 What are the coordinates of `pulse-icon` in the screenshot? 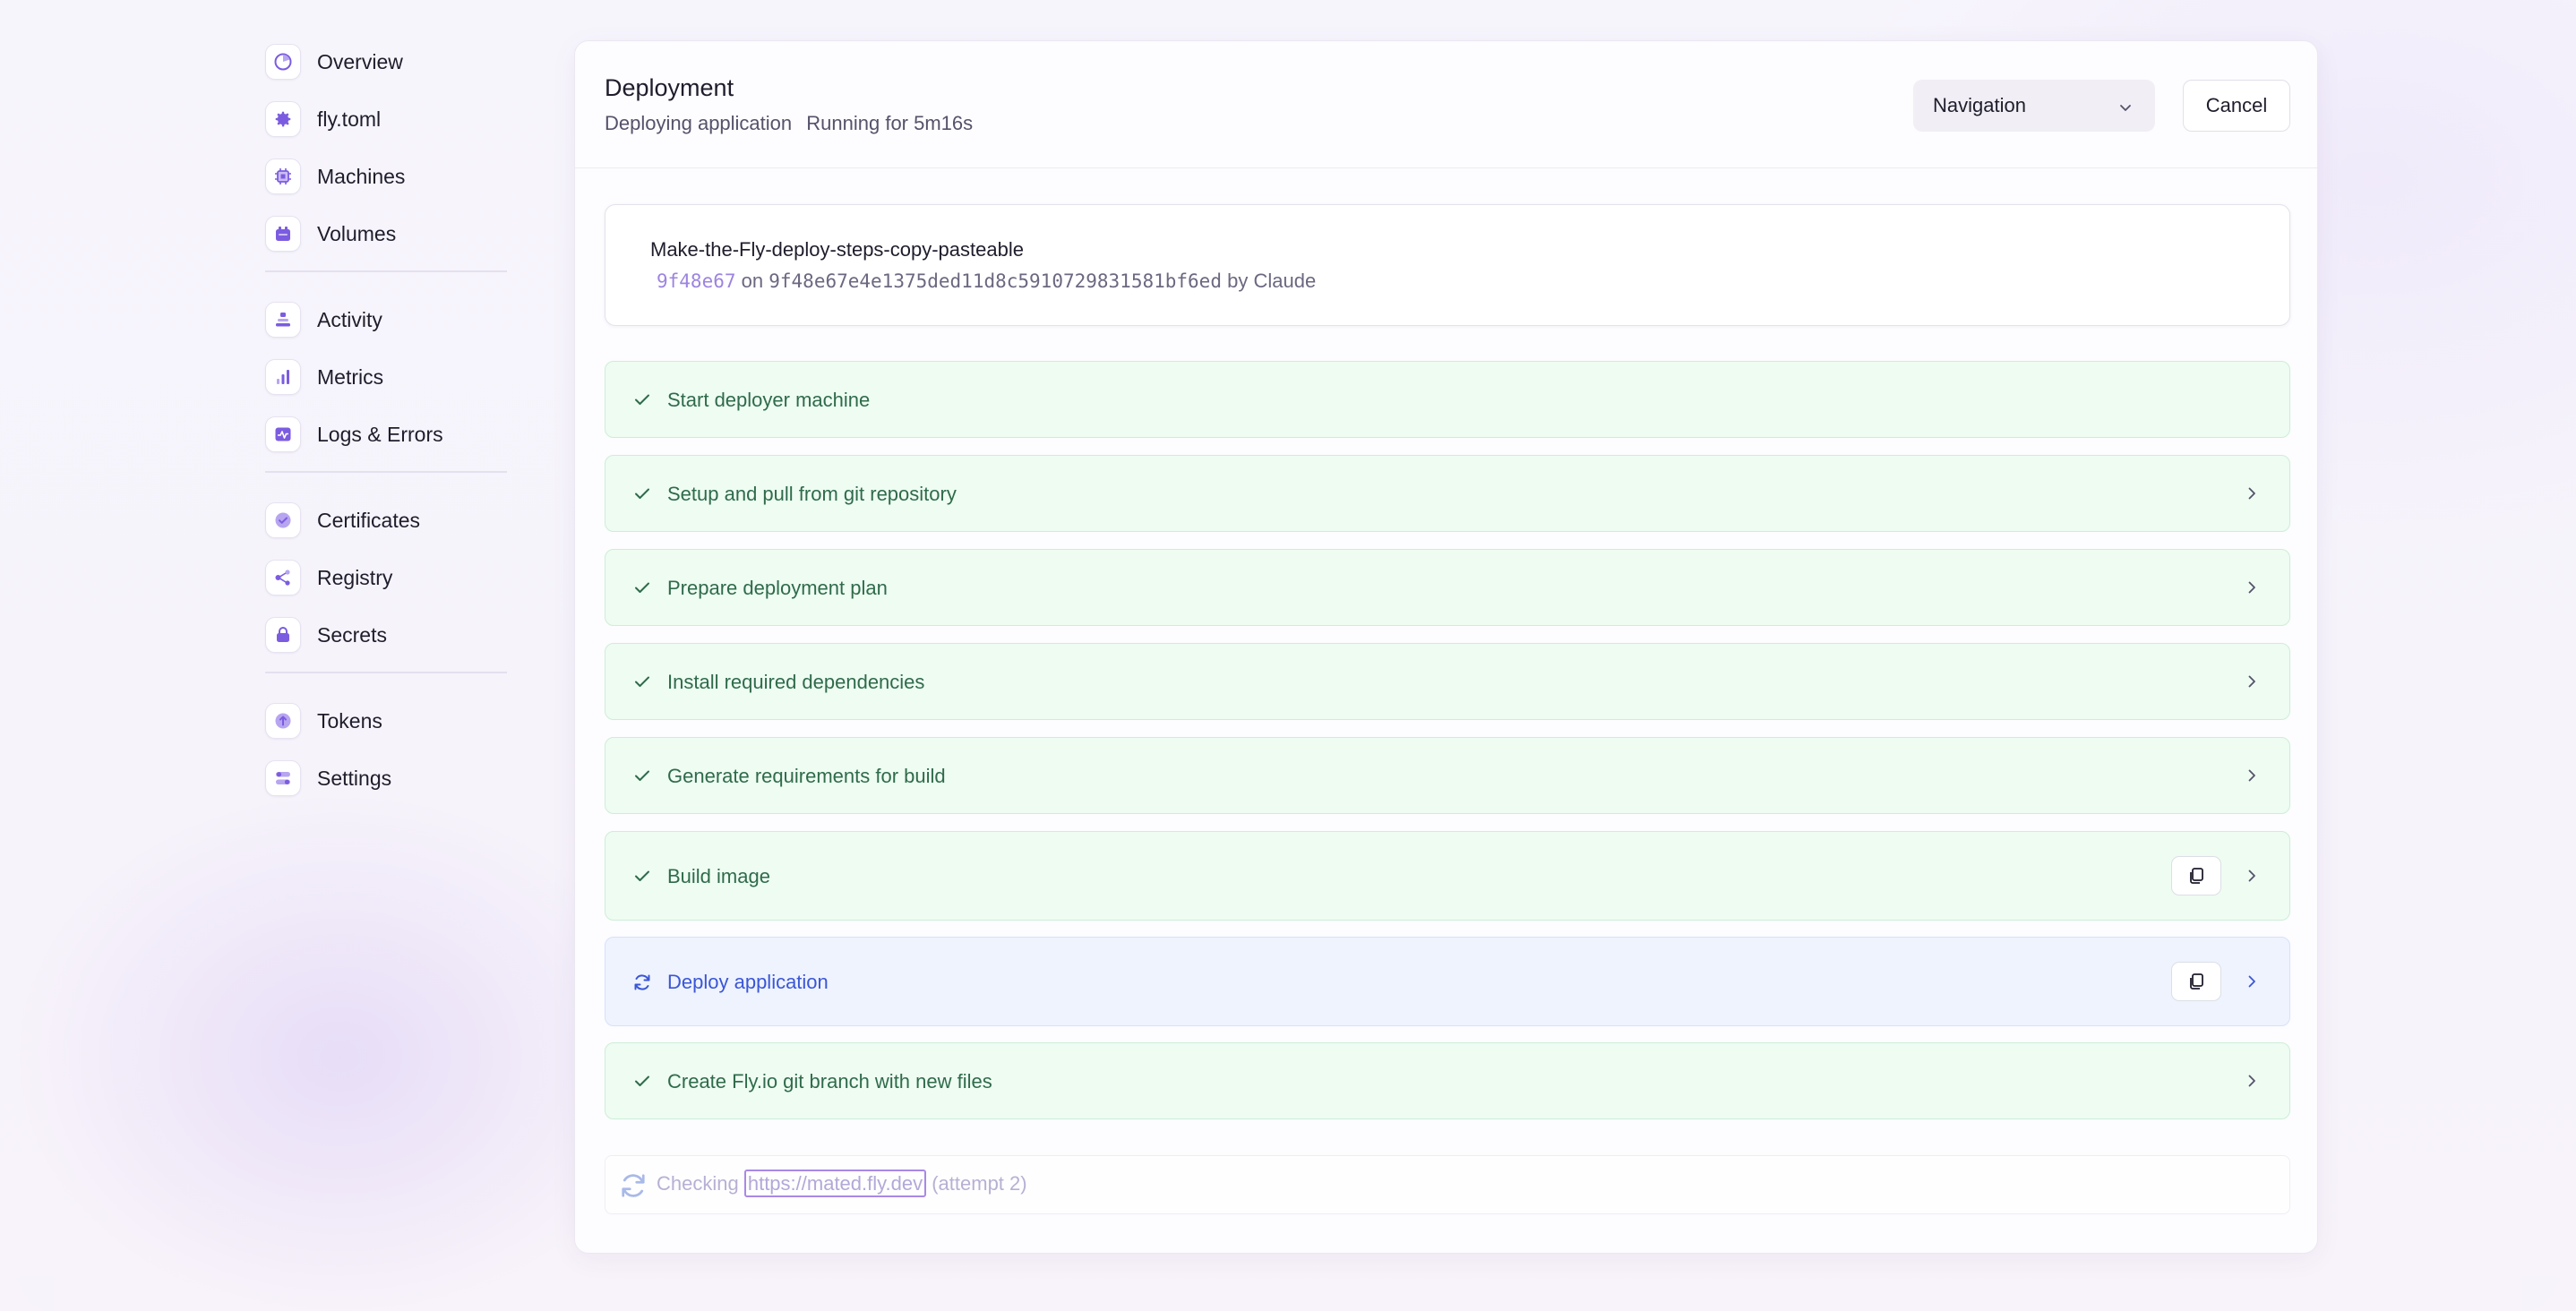 It's located at (283, 434).